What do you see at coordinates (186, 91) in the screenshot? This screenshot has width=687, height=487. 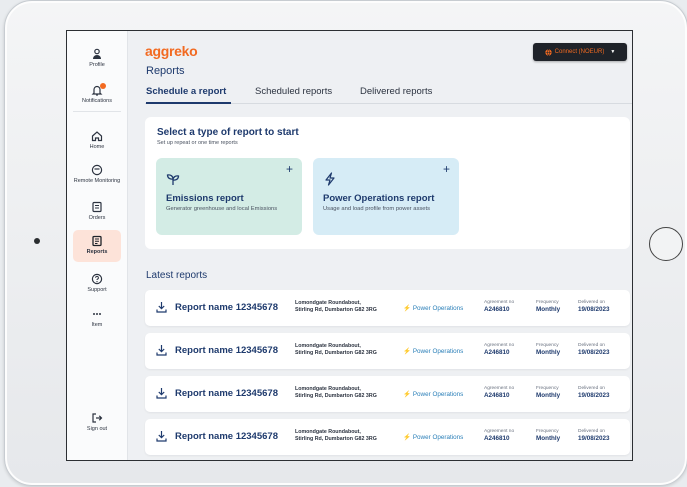 I see `tab-schedule-a-report: Schedule a report` at bounding box center [186, 91].